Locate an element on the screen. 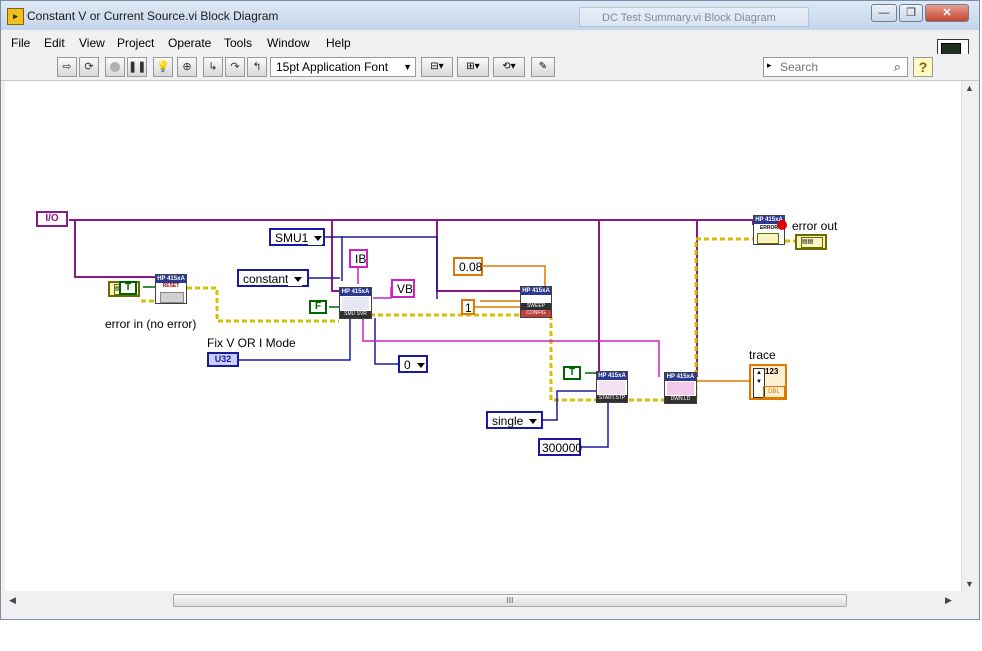 The image size is (982, 651). fix-mode-control: U32 is located at coordinates (223, 359).